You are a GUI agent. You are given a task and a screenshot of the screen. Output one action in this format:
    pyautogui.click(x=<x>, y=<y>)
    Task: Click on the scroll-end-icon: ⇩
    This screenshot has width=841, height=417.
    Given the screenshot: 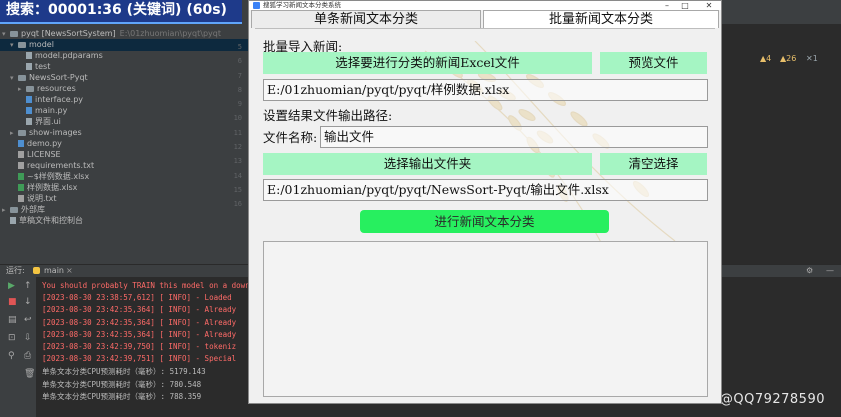 What is the action you would take?
    pyautogui.click(x=28, y=338)
    